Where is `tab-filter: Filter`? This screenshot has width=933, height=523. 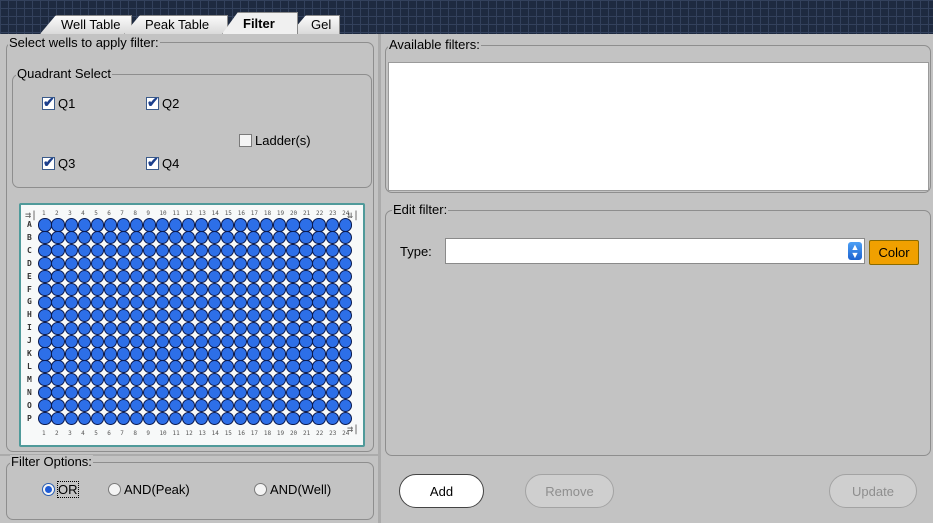 tab-filter: Filter is located at coordinates (260, 23).